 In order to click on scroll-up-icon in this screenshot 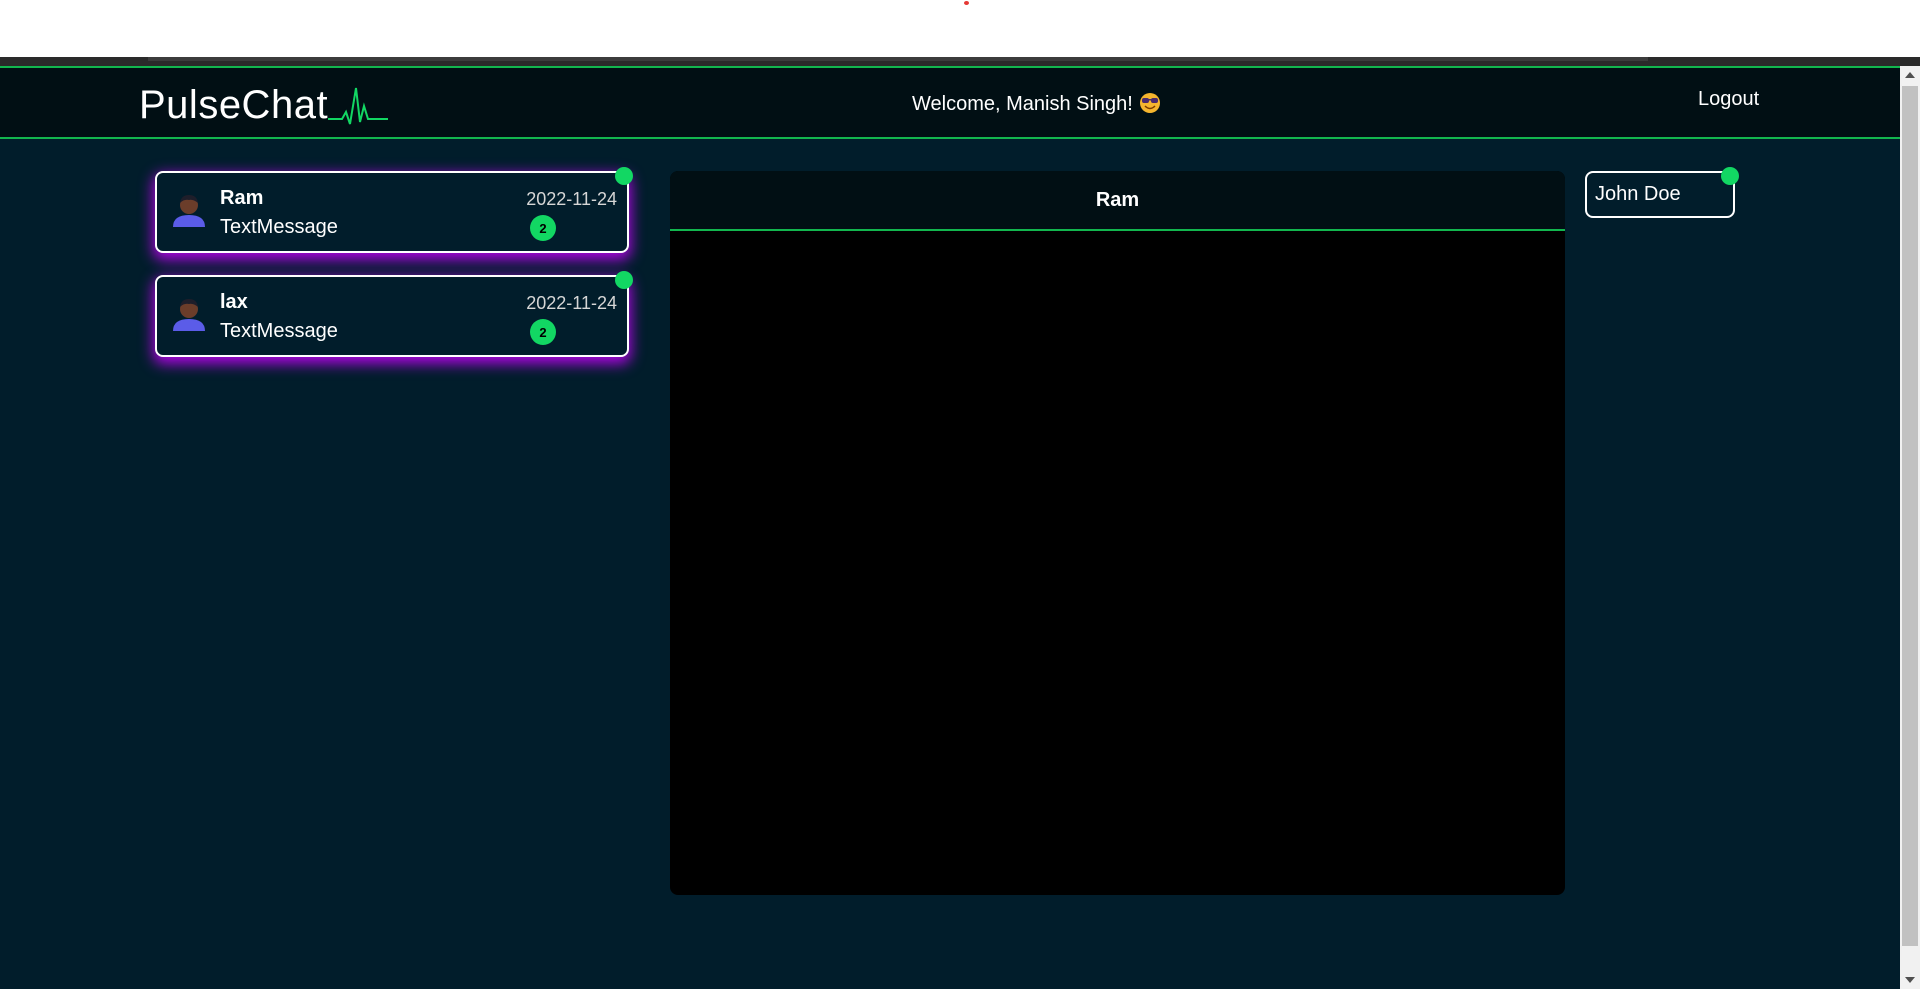, I will do `click(1910, 75)`.